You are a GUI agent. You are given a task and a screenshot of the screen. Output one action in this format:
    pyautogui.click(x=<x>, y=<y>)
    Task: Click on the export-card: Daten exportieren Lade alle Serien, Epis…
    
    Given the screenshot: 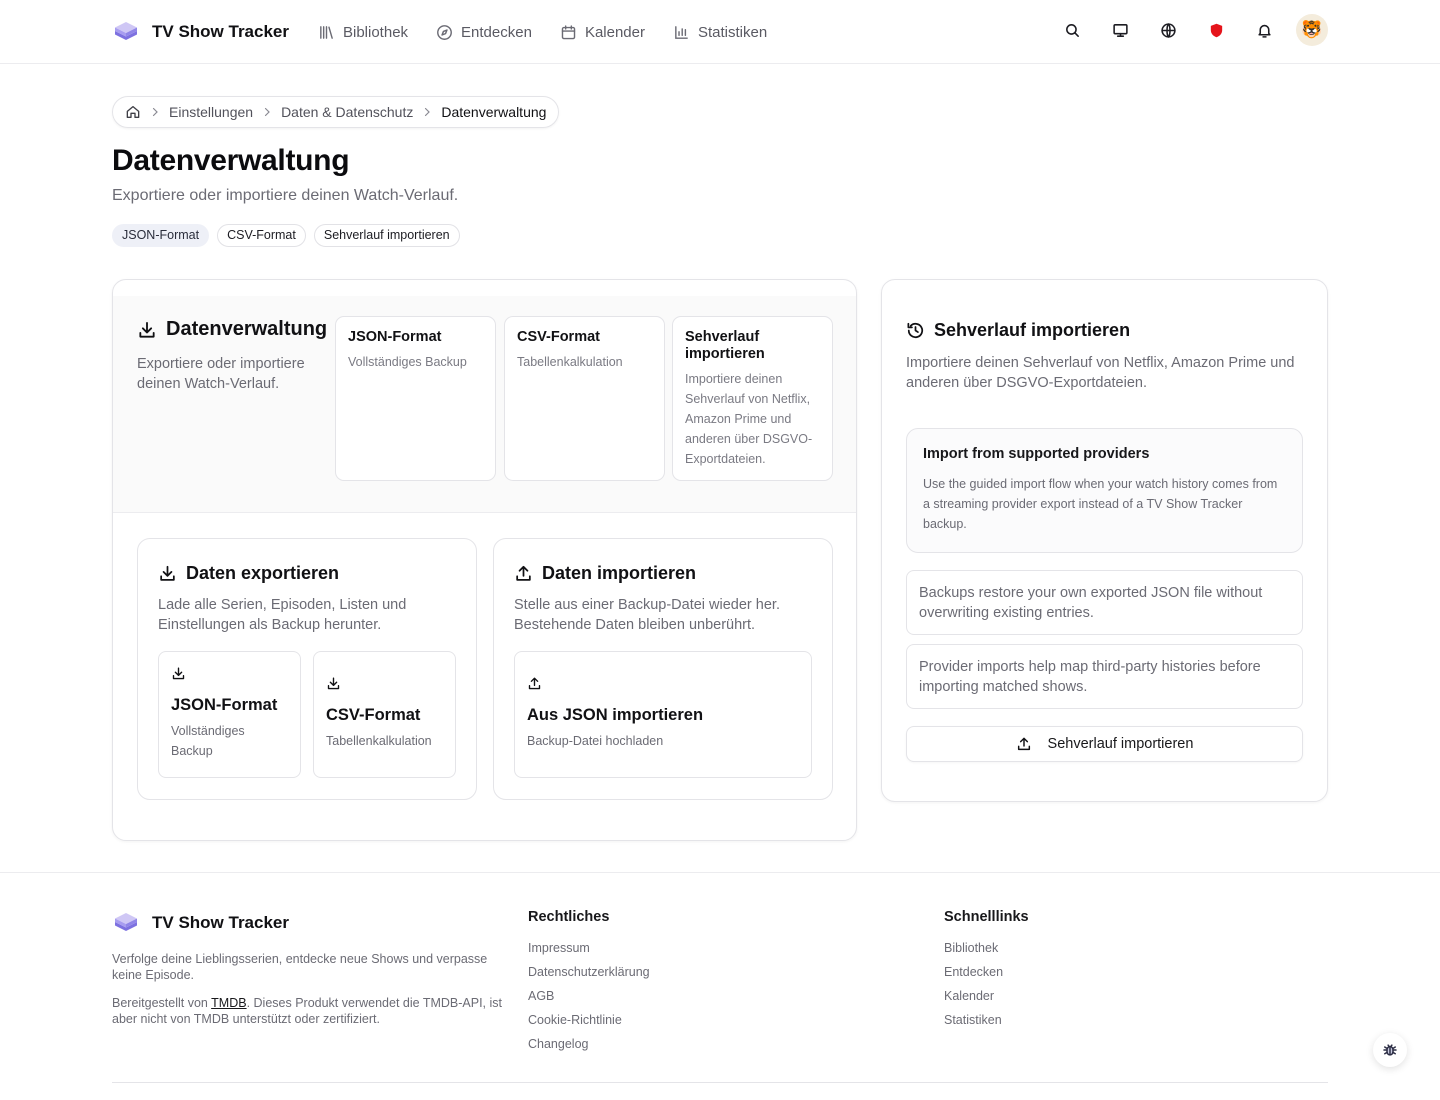 What is the action you would take?
    pyautogui.click(x=307, y=669)
    